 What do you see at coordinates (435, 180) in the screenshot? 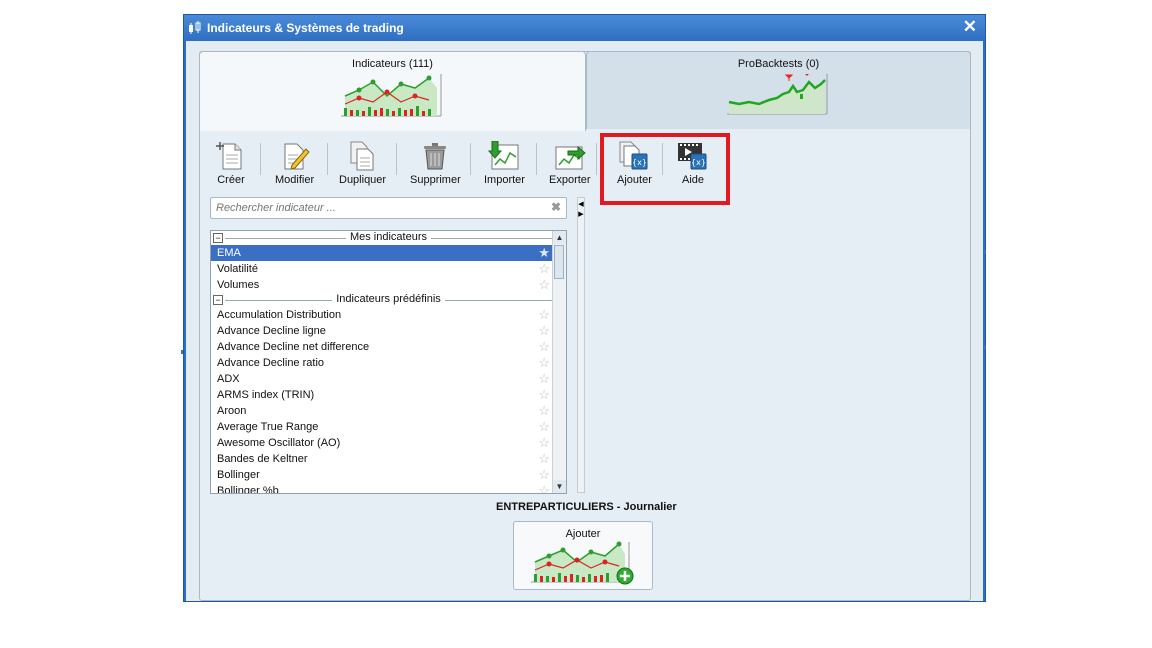
I see `delete-label: Supprimer` at bounding box center [435, 180].